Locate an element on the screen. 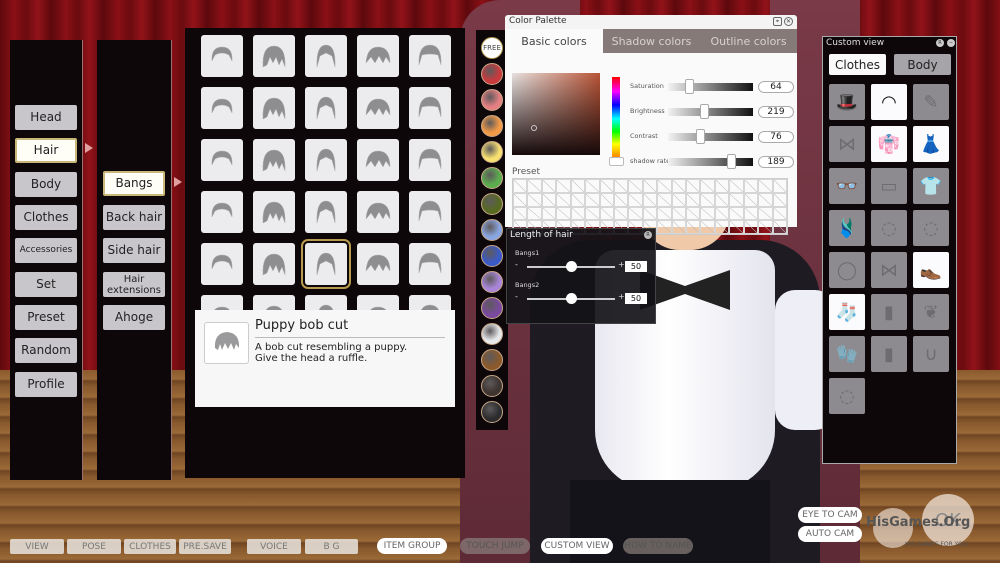  auto-cam-button: AUTO CAM is located at coordinates (830, 534).